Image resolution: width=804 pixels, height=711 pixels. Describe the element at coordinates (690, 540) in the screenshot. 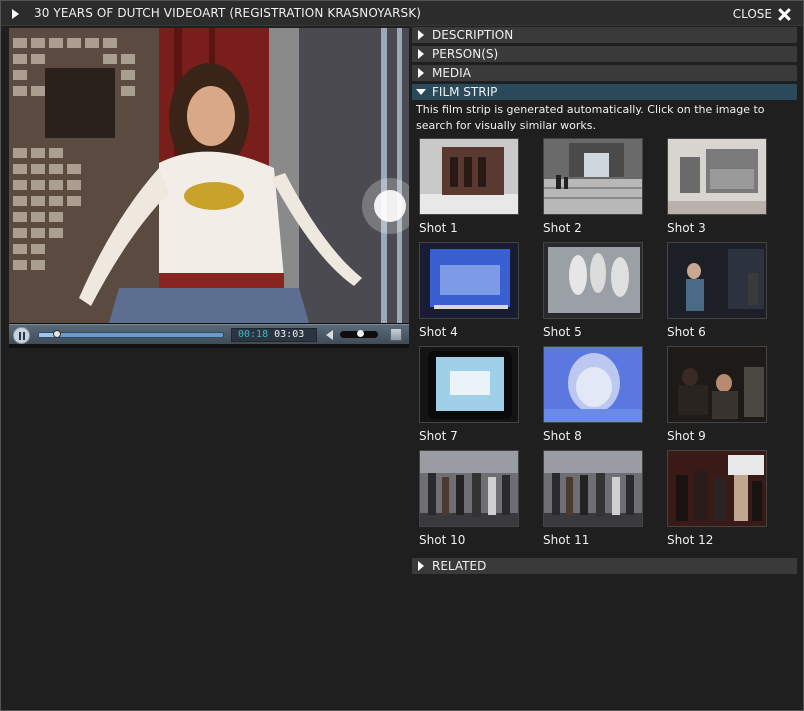

I see `shot-label: Shot 12` at that location.